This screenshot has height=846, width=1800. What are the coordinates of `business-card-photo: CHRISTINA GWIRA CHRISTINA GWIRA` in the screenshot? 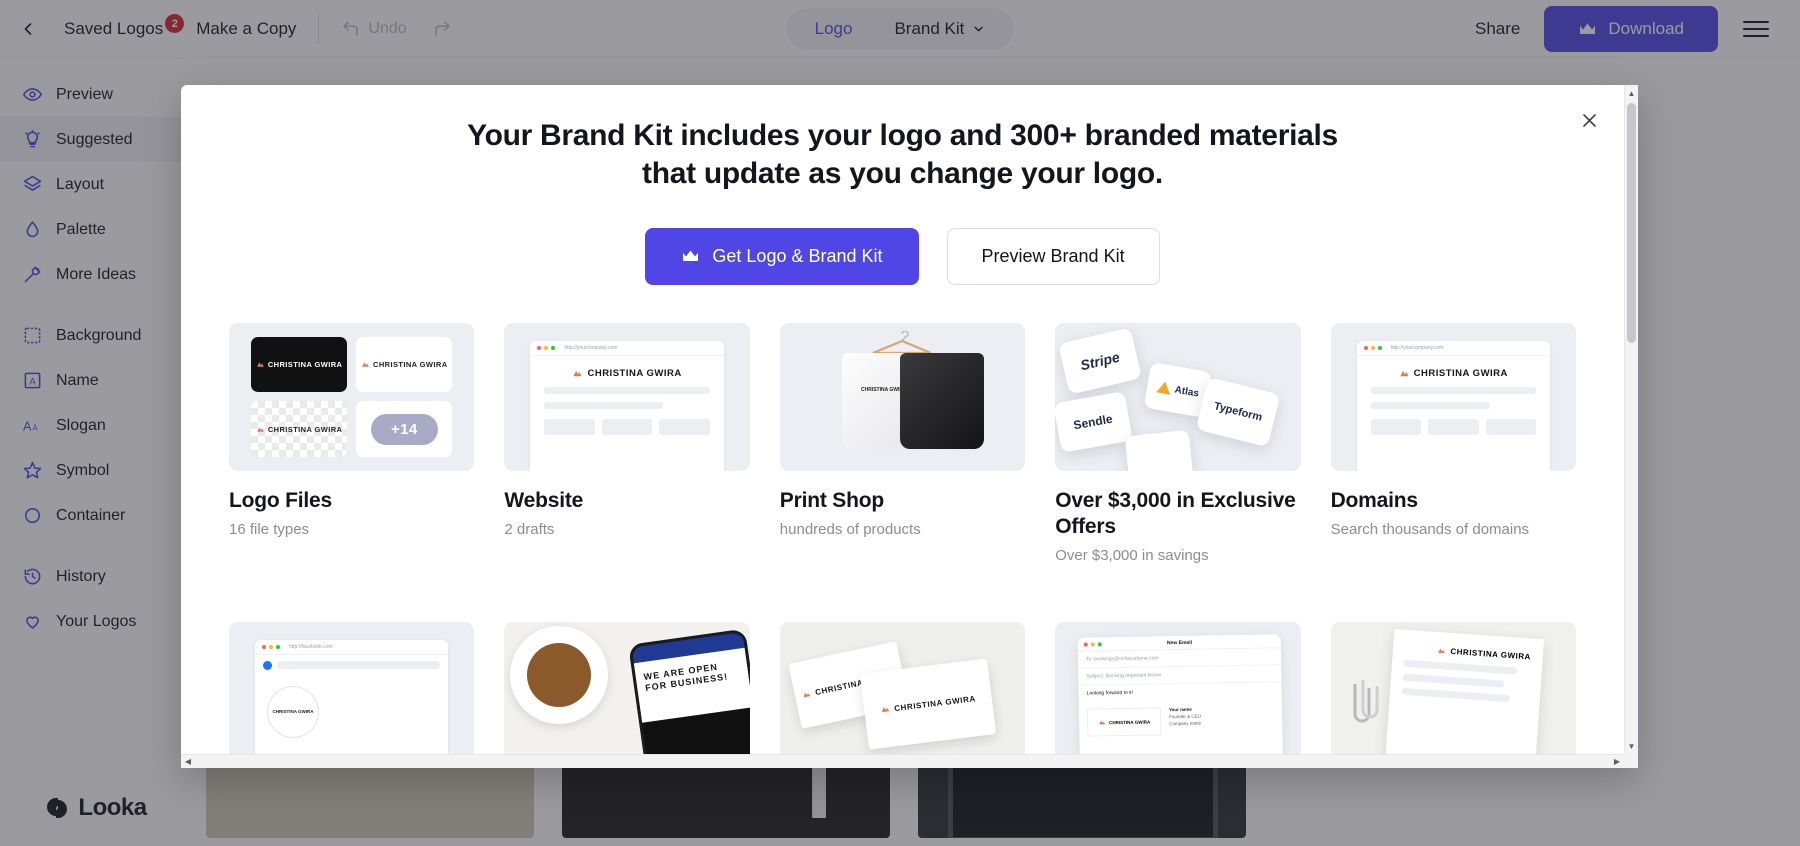 It's located at (902, 687).